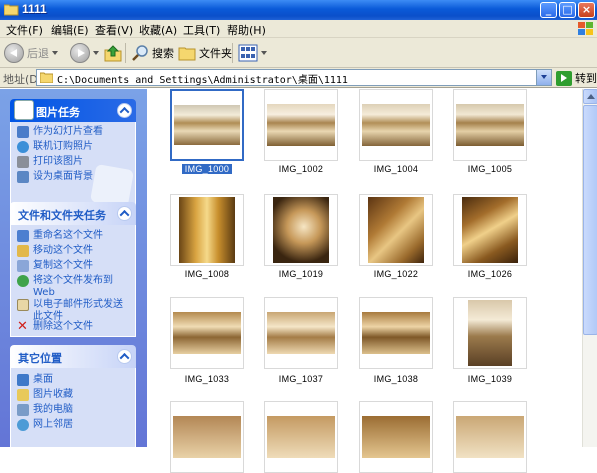 The height and width of the screenshot is (473, 597). I want to click on place-network: 网上邻居, so click(45, 425).